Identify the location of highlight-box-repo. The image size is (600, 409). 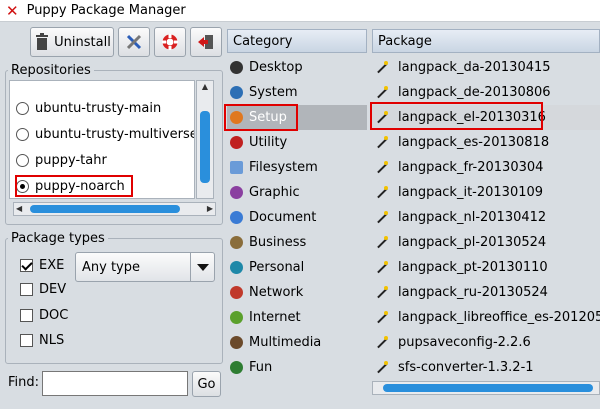
(74, 186).